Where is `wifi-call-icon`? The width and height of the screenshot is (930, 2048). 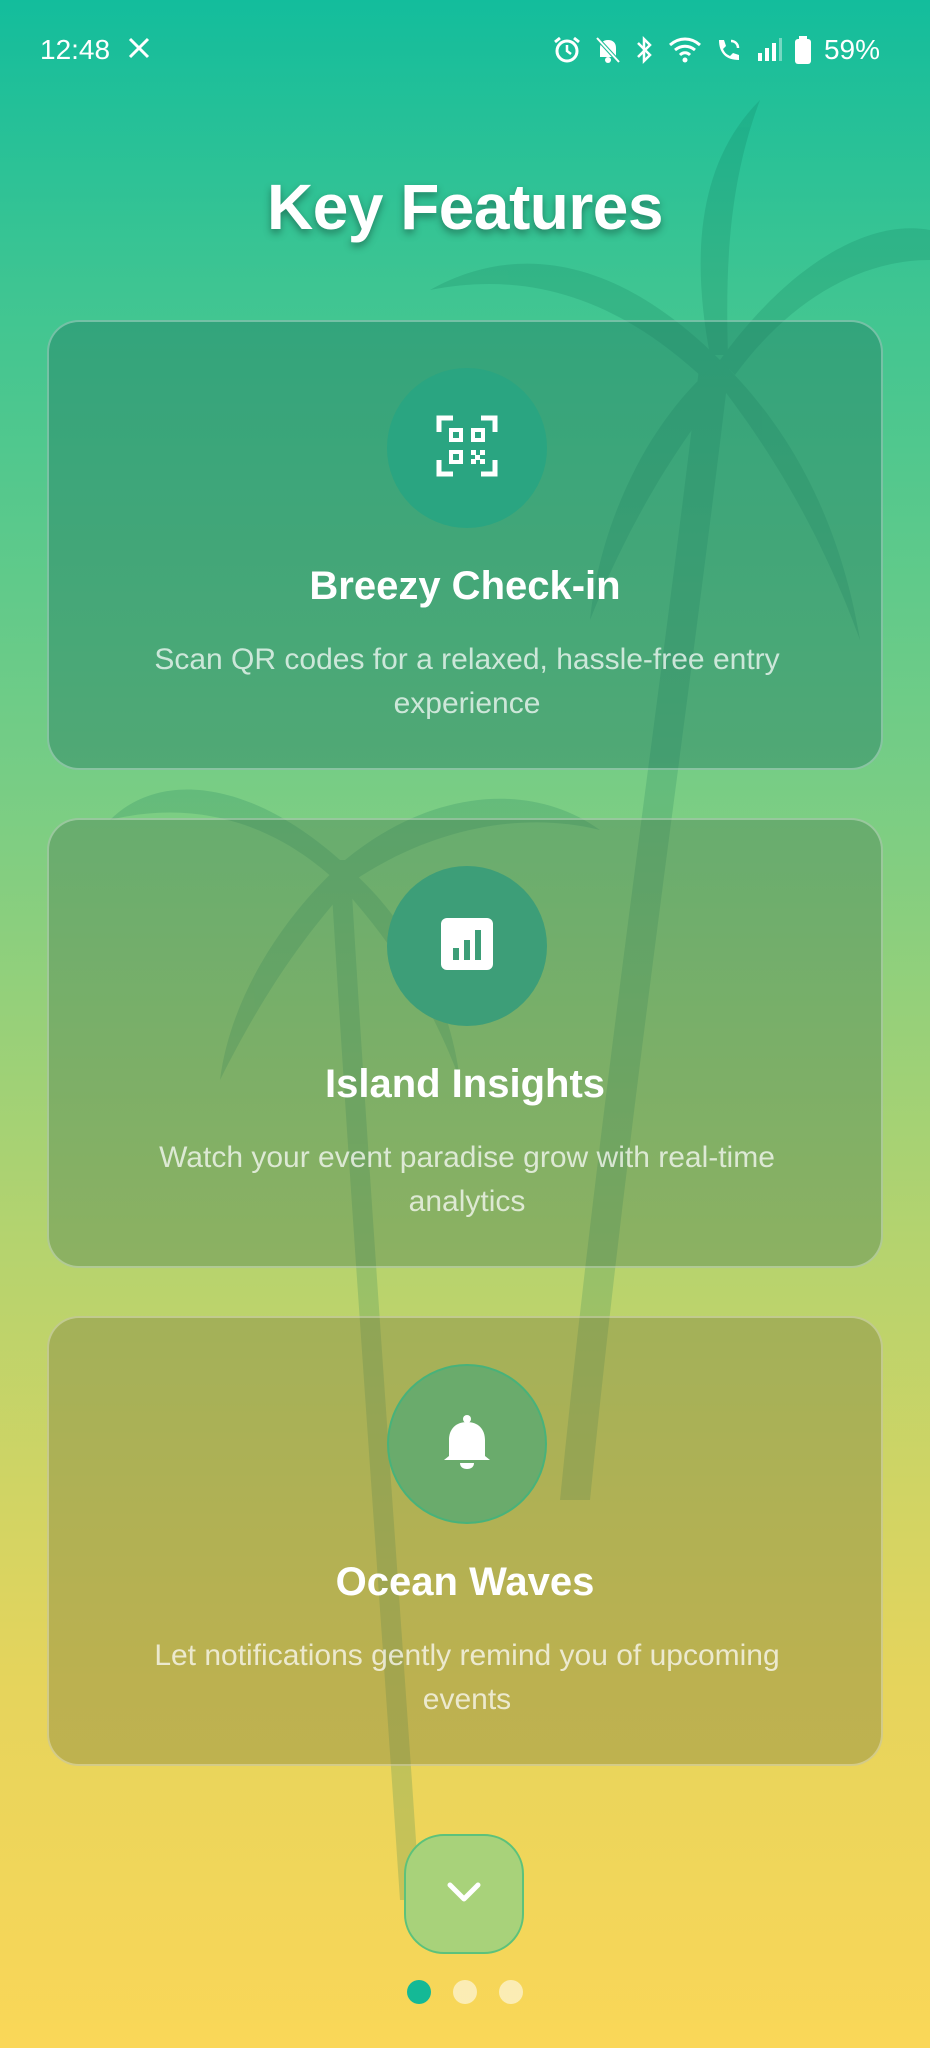 wifi-call-icon is located at coordinates (729, 50).